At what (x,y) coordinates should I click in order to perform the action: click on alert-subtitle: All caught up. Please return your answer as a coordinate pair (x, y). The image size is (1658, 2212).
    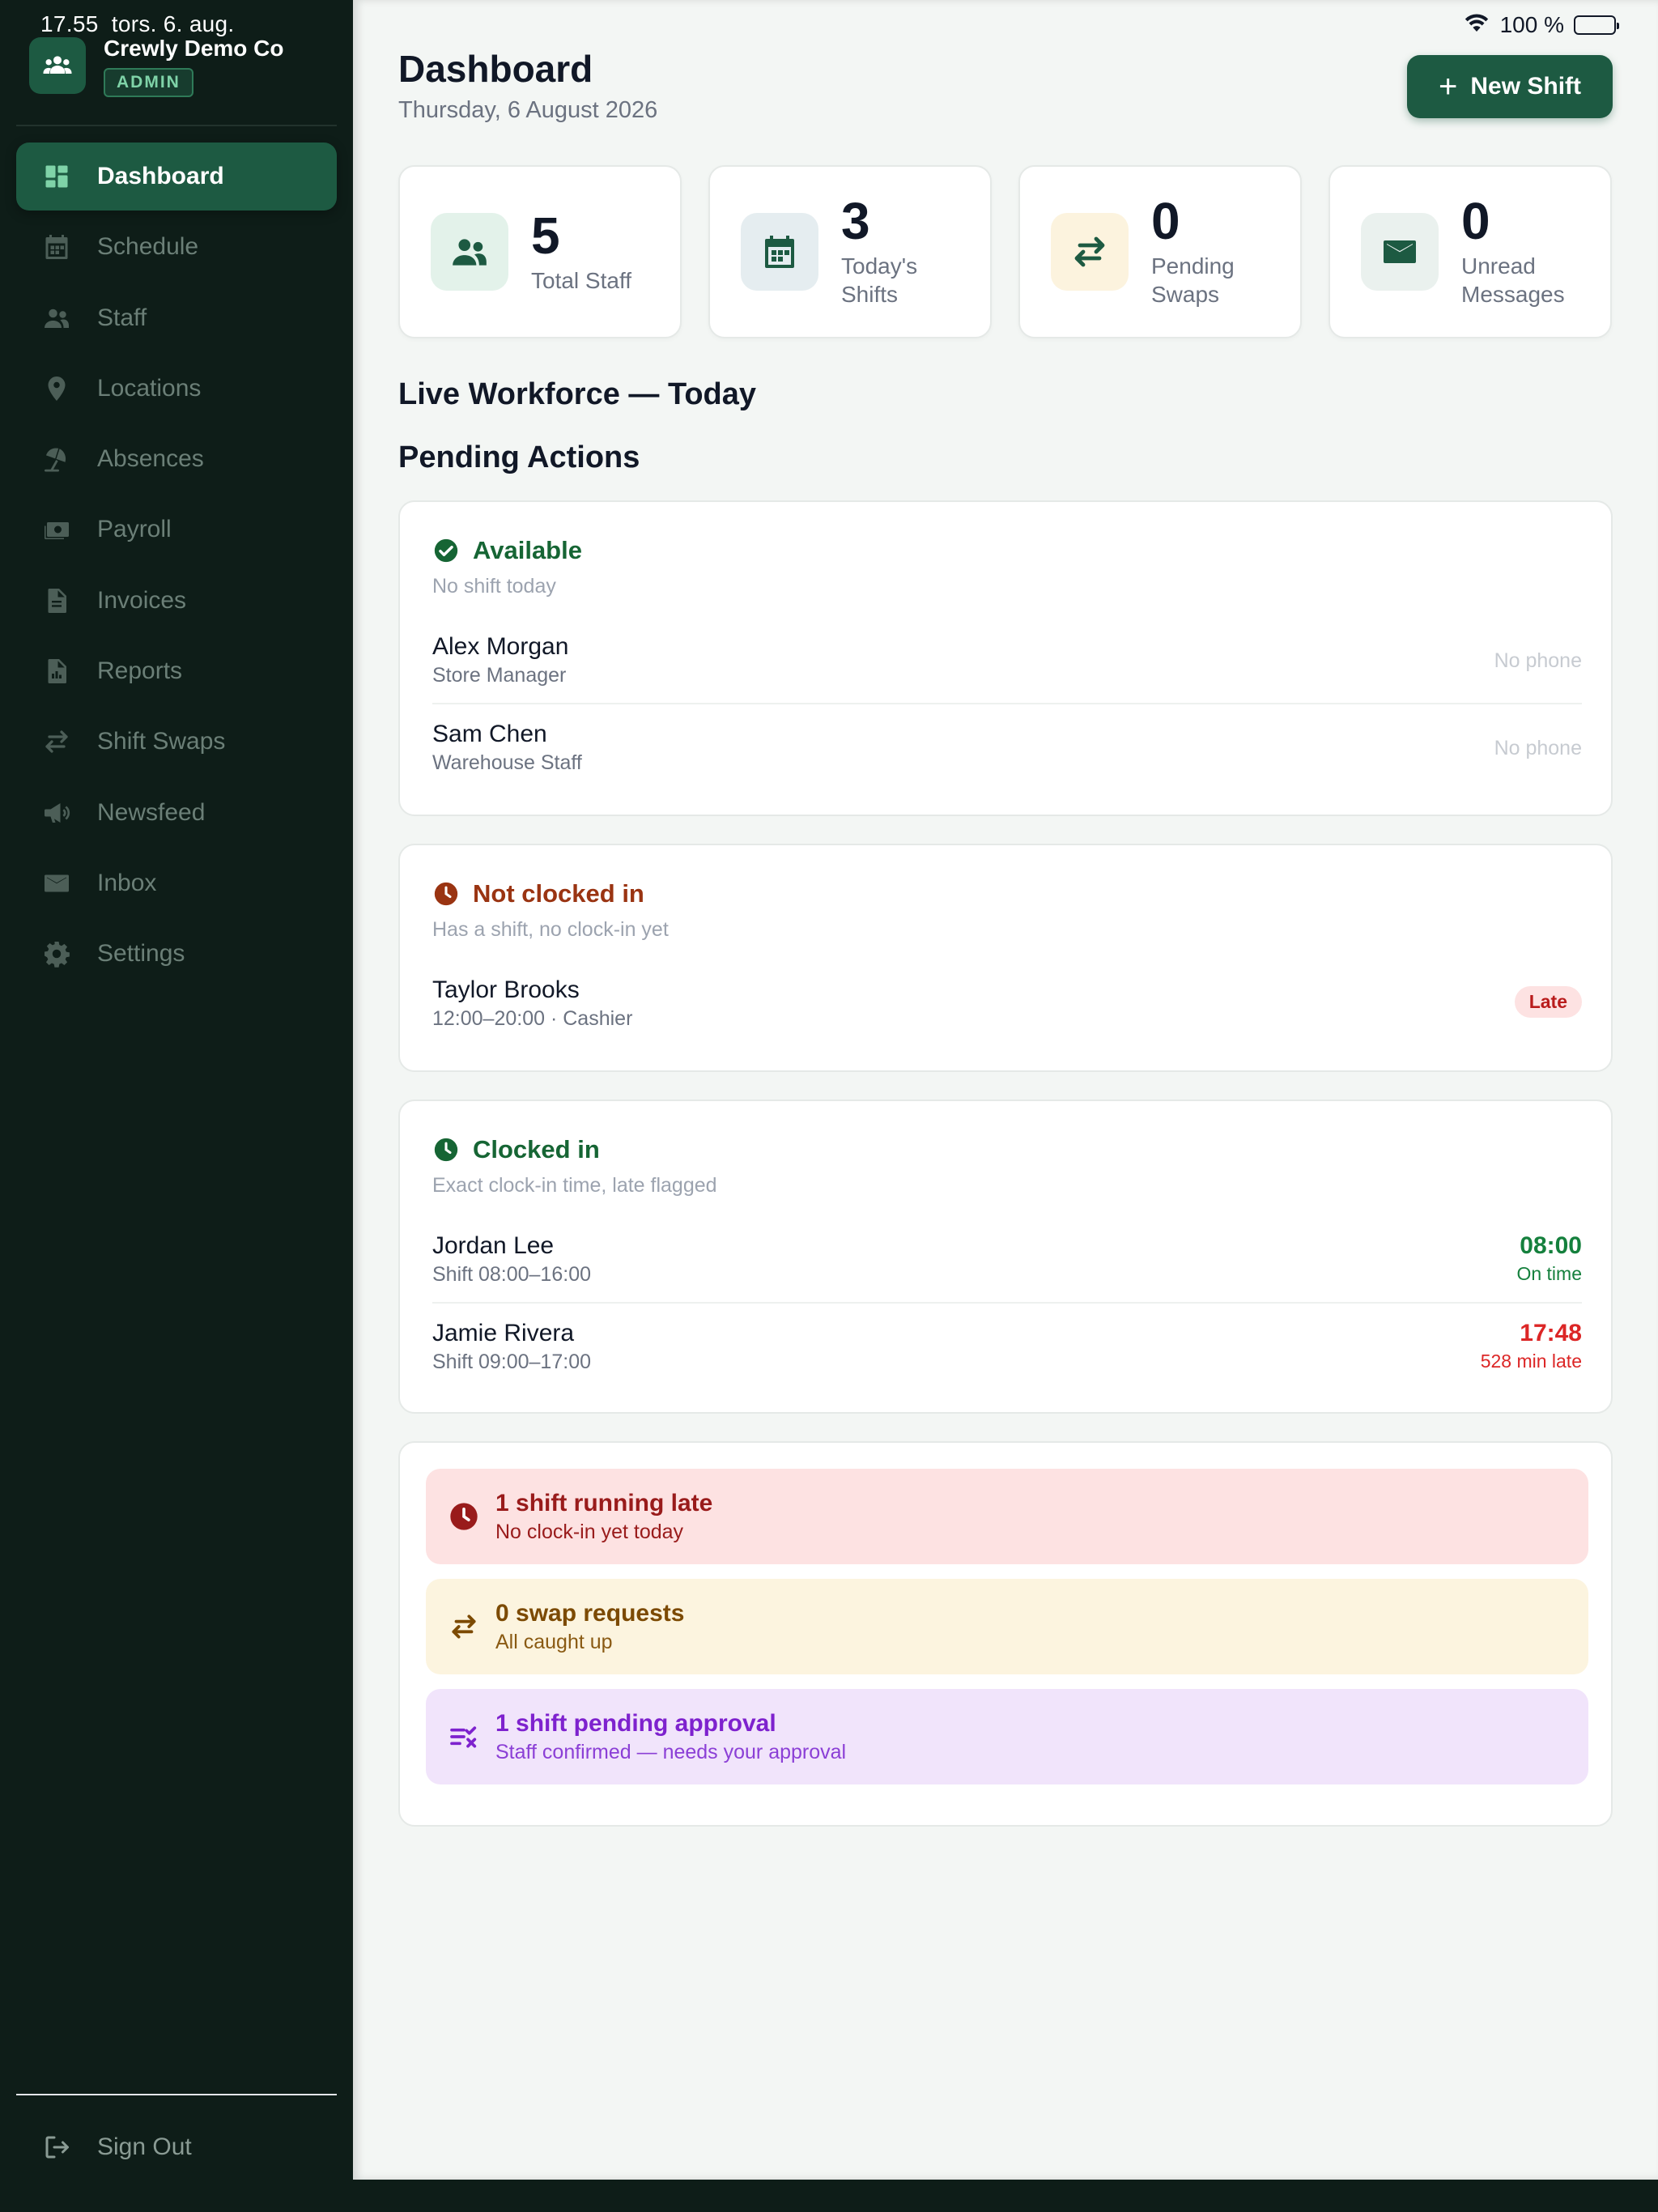
    Looking at the image, I should click on (554, 1641).